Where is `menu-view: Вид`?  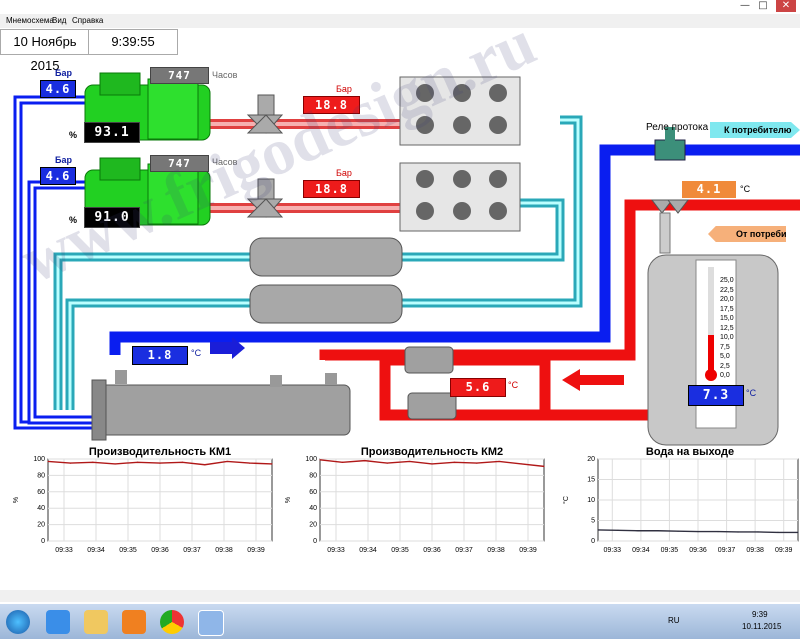 menu-view: Вид is located at coordinates (59, 20).